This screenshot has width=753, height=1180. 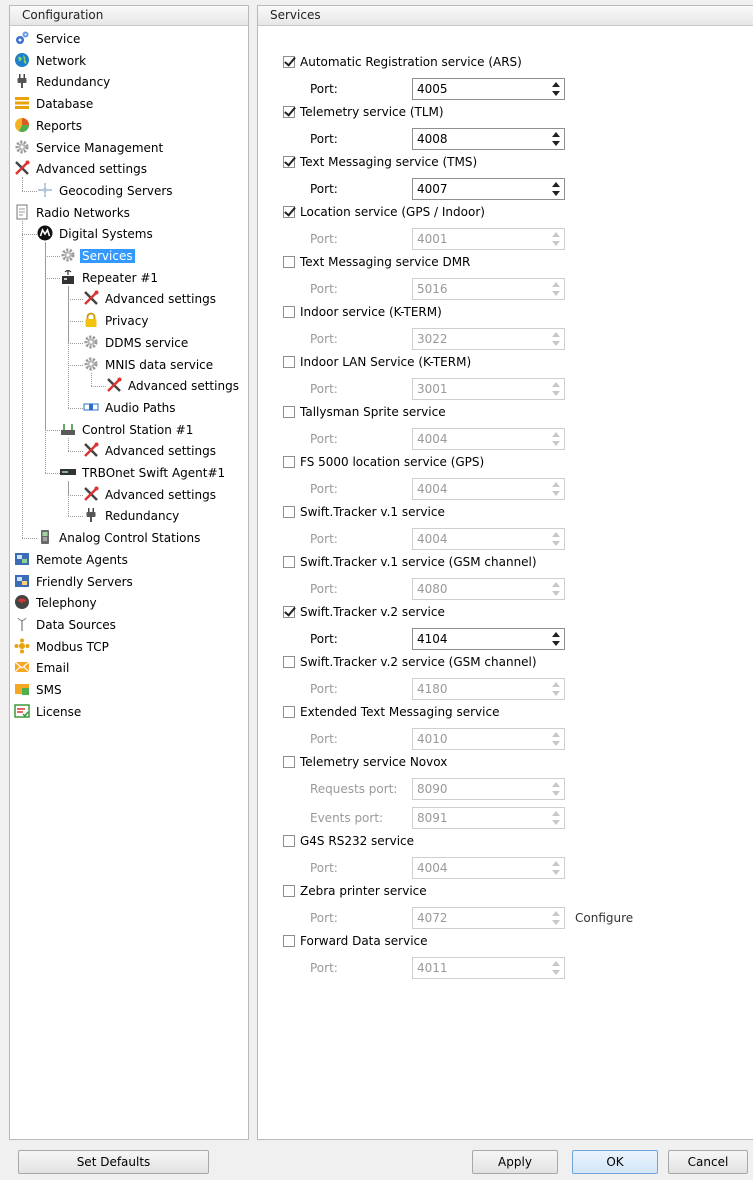 I want to click on port-stepper: 4010, so click(x=488, y=739).